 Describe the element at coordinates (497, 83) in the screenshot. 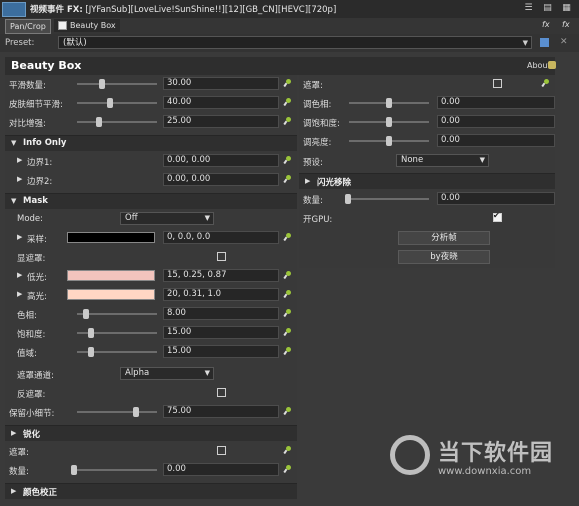

I see `right-mask-checkbox` at that location.